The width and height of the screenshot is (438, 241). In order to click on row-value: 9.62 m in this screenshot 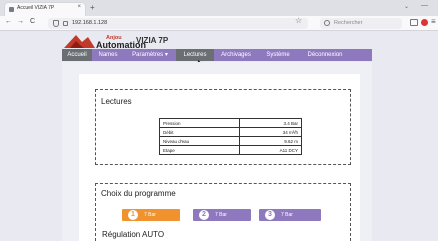, I will do `click(270, 141)`.